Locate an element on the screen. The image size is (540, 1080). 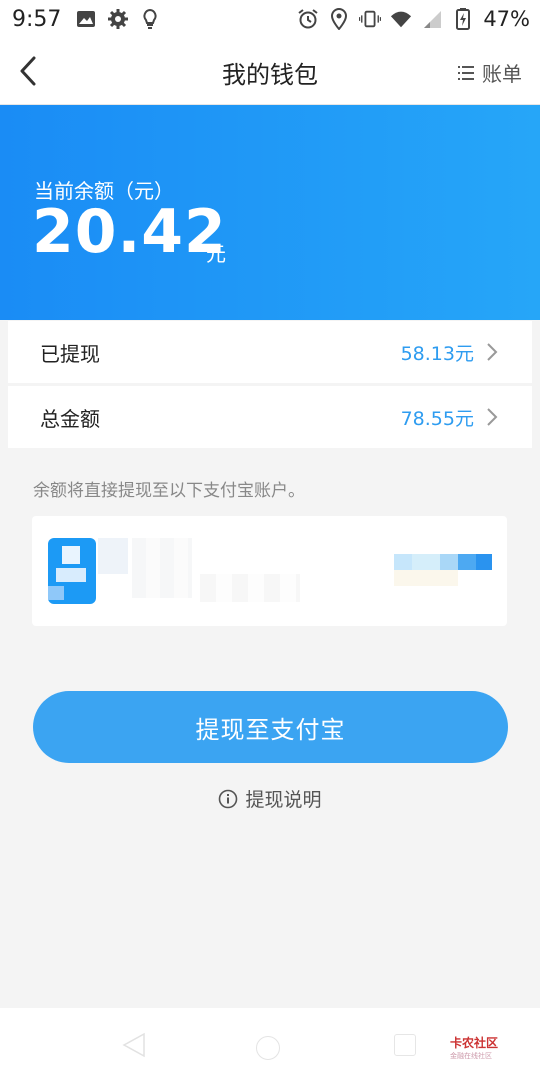
info-icon is located at coordinates (228, 798).